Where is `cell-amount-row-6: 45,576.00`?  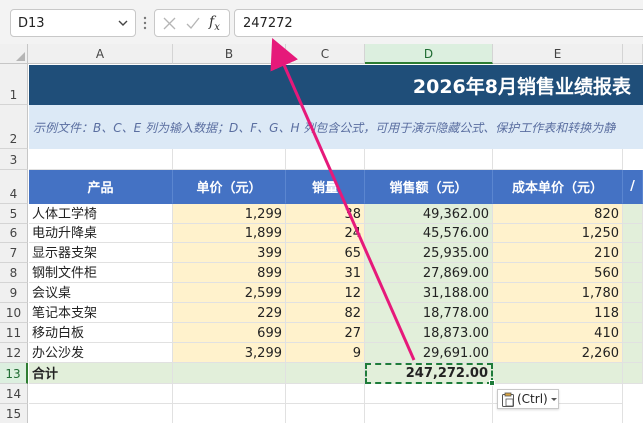 cell-amount-row-6: 45,576.00 is located at coordinates (429, 233).